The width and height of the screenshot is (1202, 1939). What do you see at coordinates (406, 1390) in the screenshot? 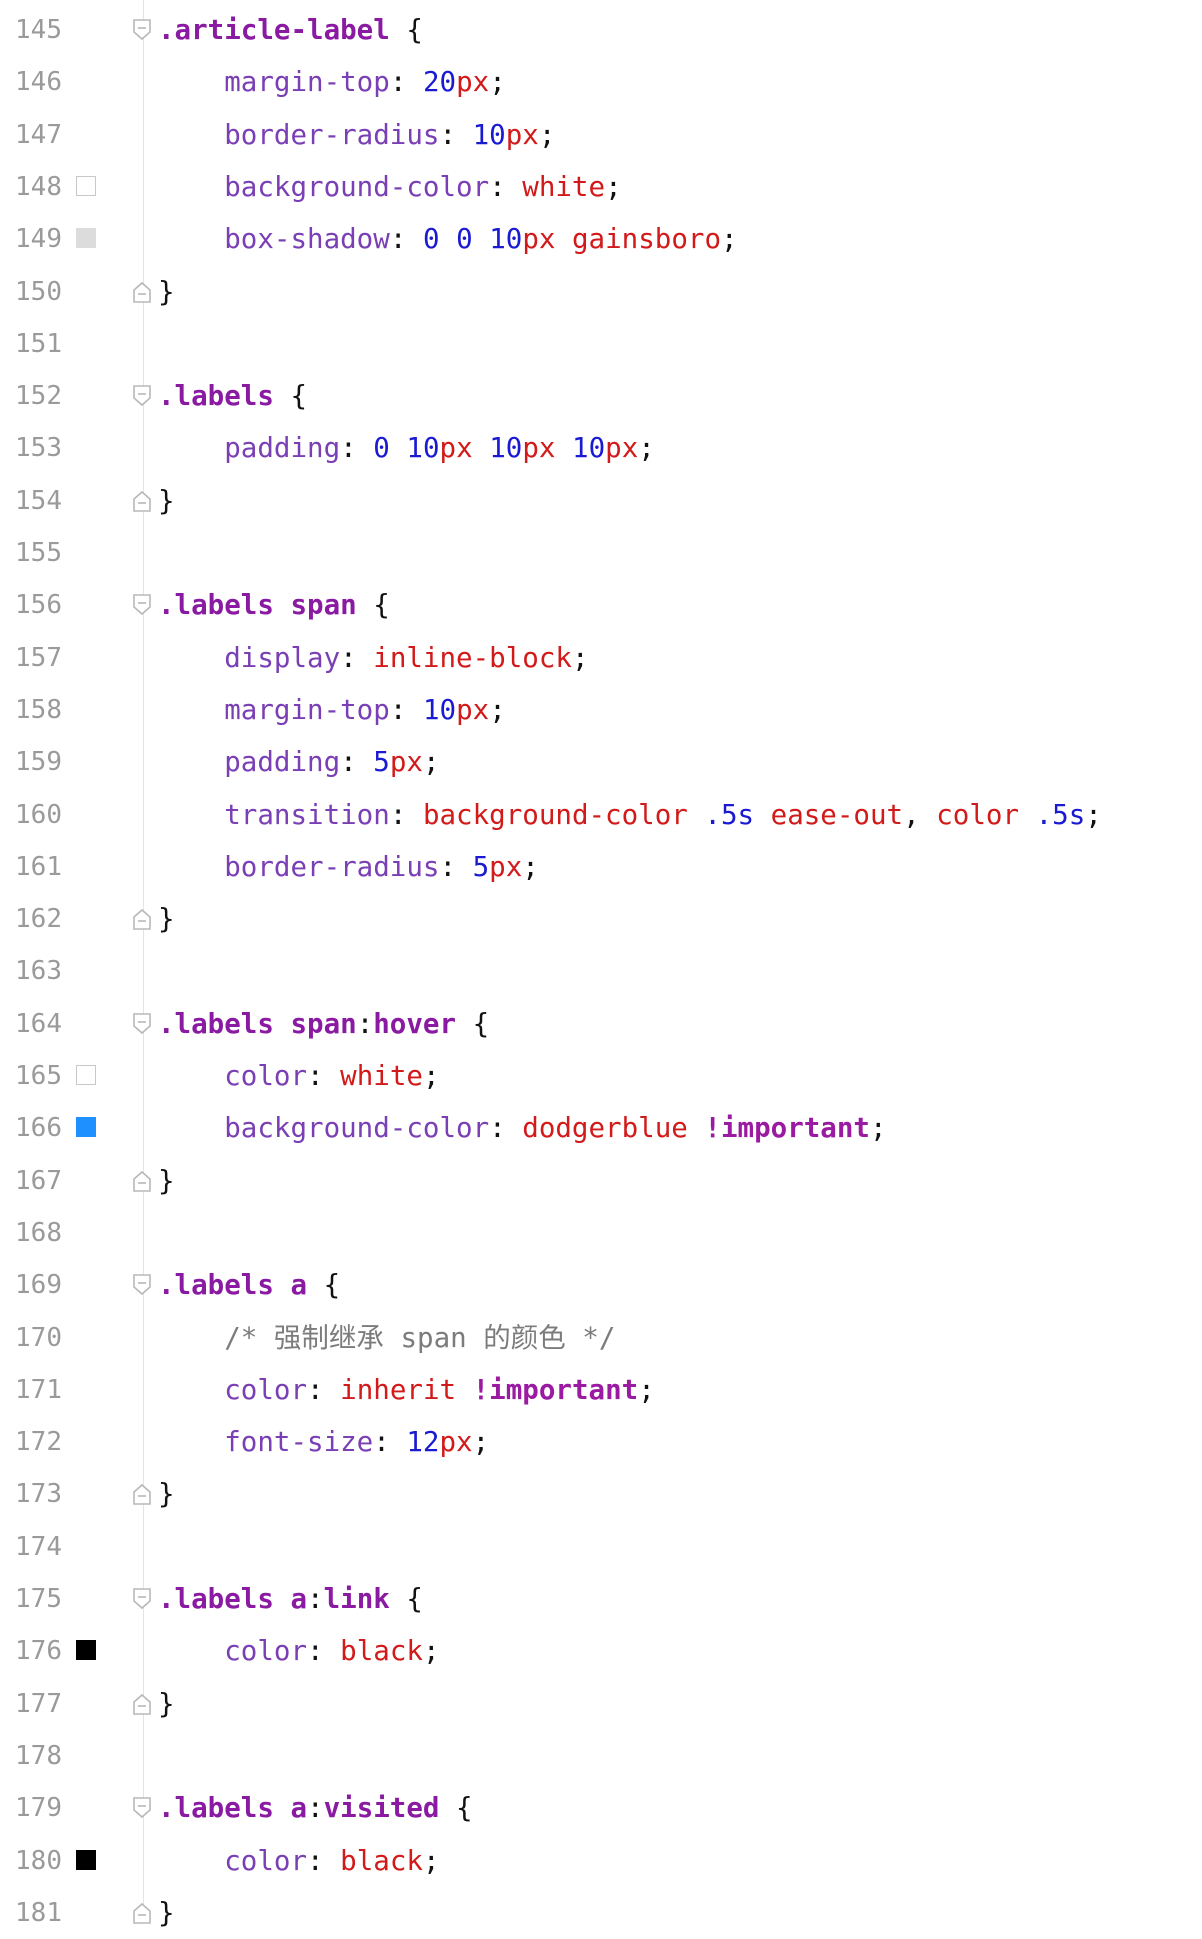
I see `code-text: color: inherit !important;` at bounding box center [406, 1390].